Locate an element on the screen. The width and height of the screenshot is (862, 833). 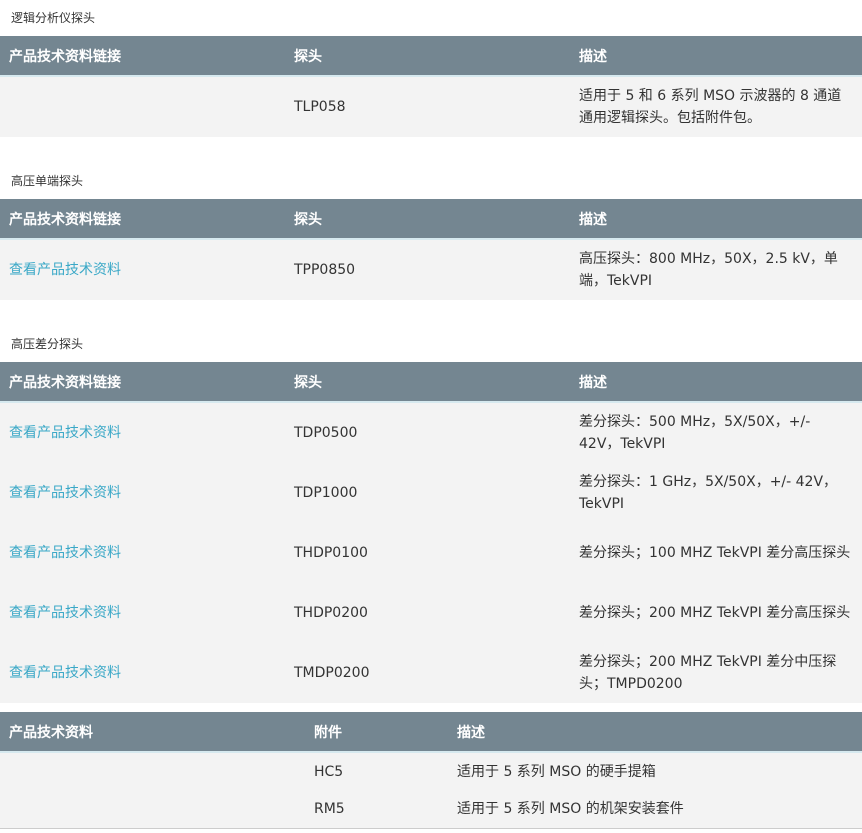
table-row: HC5 适用于 5 系列 MSO 的硬手提箱 is located at coordinates (431, 770).